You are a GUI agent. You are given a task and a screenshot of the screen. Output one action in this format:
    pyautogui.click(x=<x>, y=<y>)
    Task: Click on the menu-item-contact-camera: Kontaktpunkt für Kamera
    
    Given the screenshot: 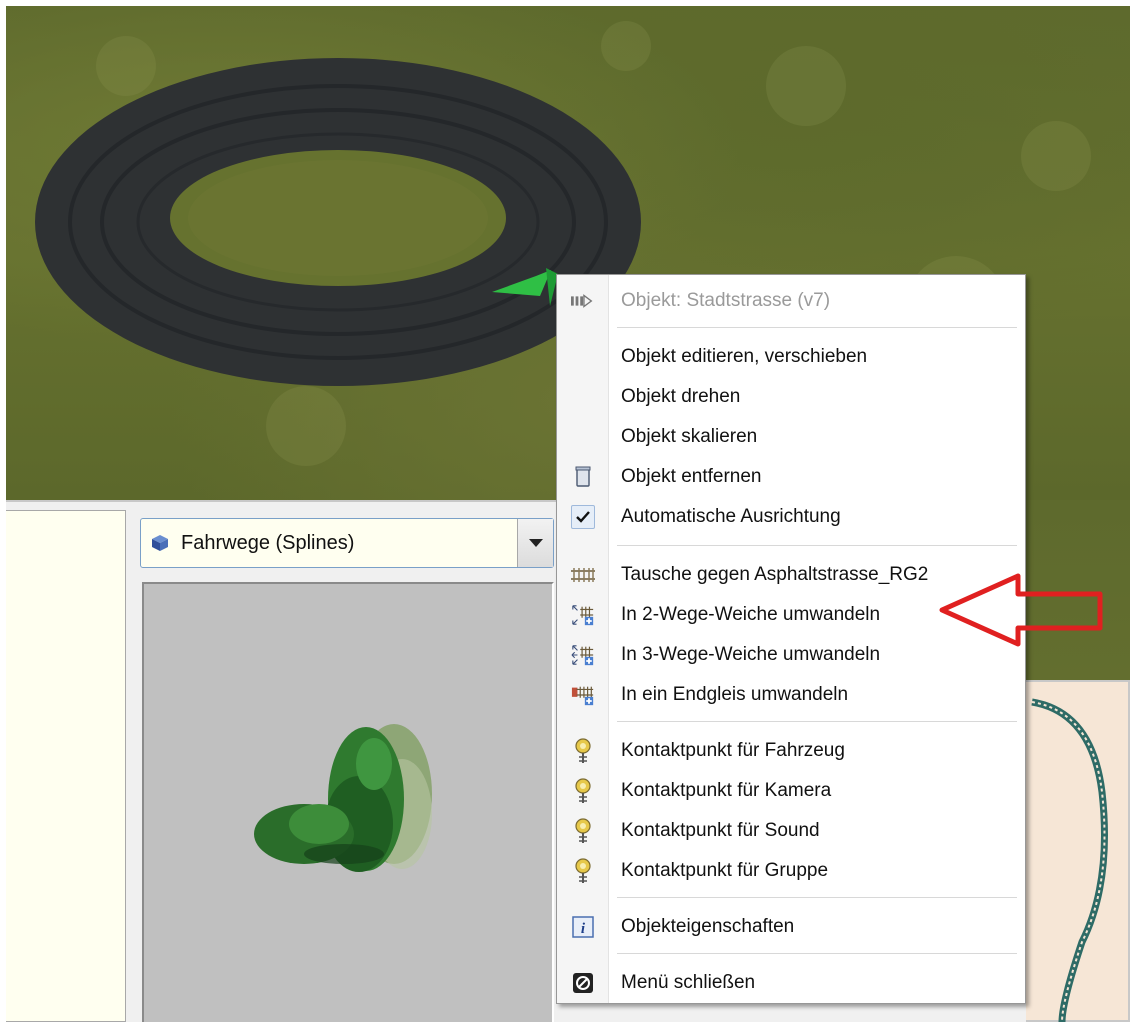 What is the action you would take?
    pyautogui.click(x=791, y=791)
    